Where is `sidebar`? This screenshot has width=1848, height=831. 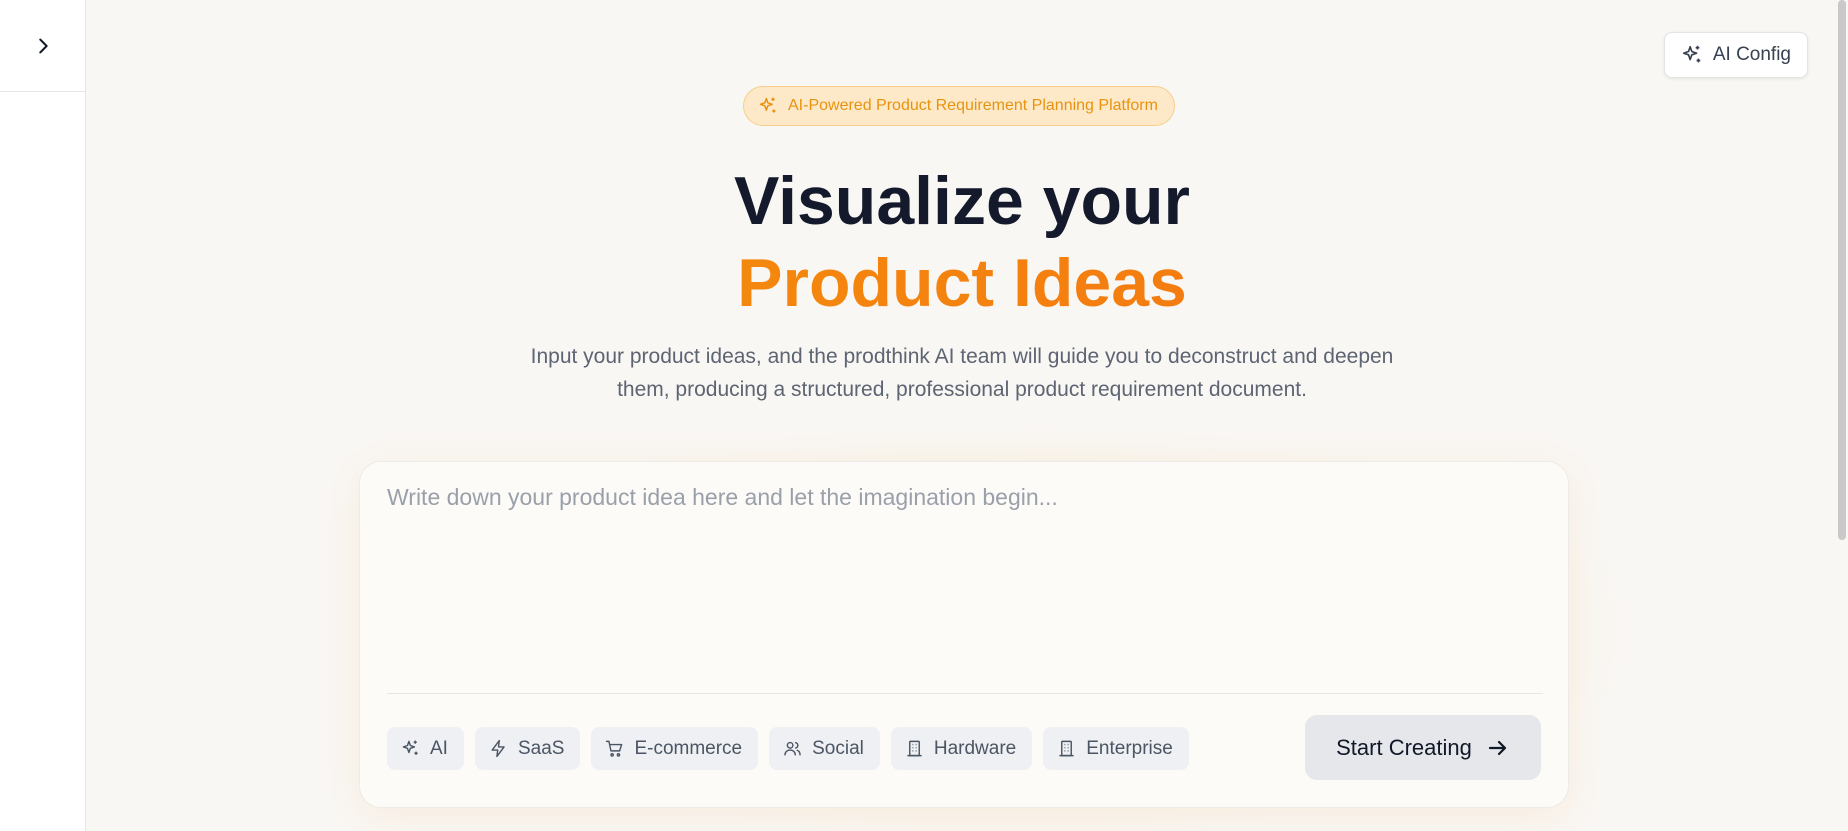
sidebar is located at coordinates (43, 415).